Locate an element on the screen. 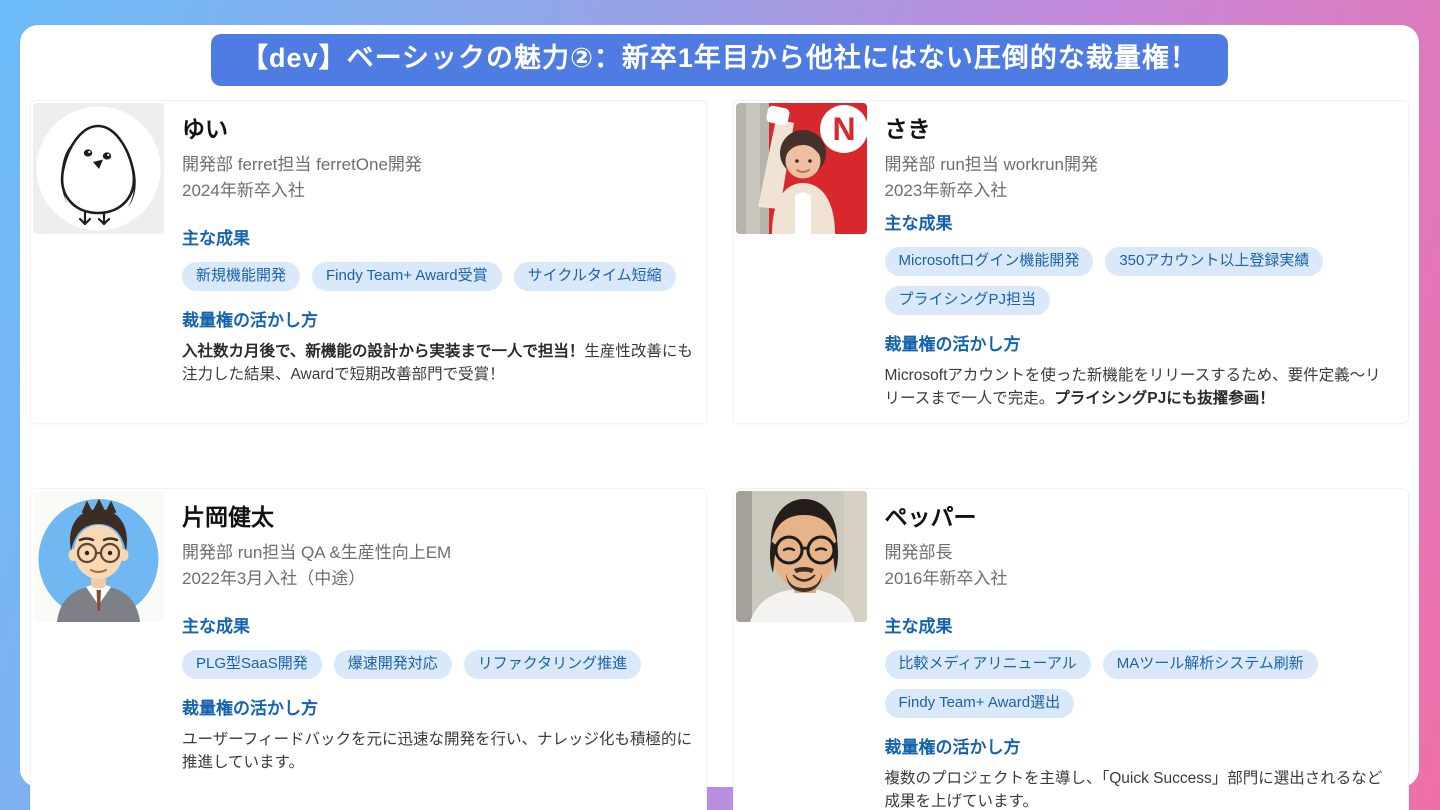  member-photo: N is located at coordinates (801, 168).